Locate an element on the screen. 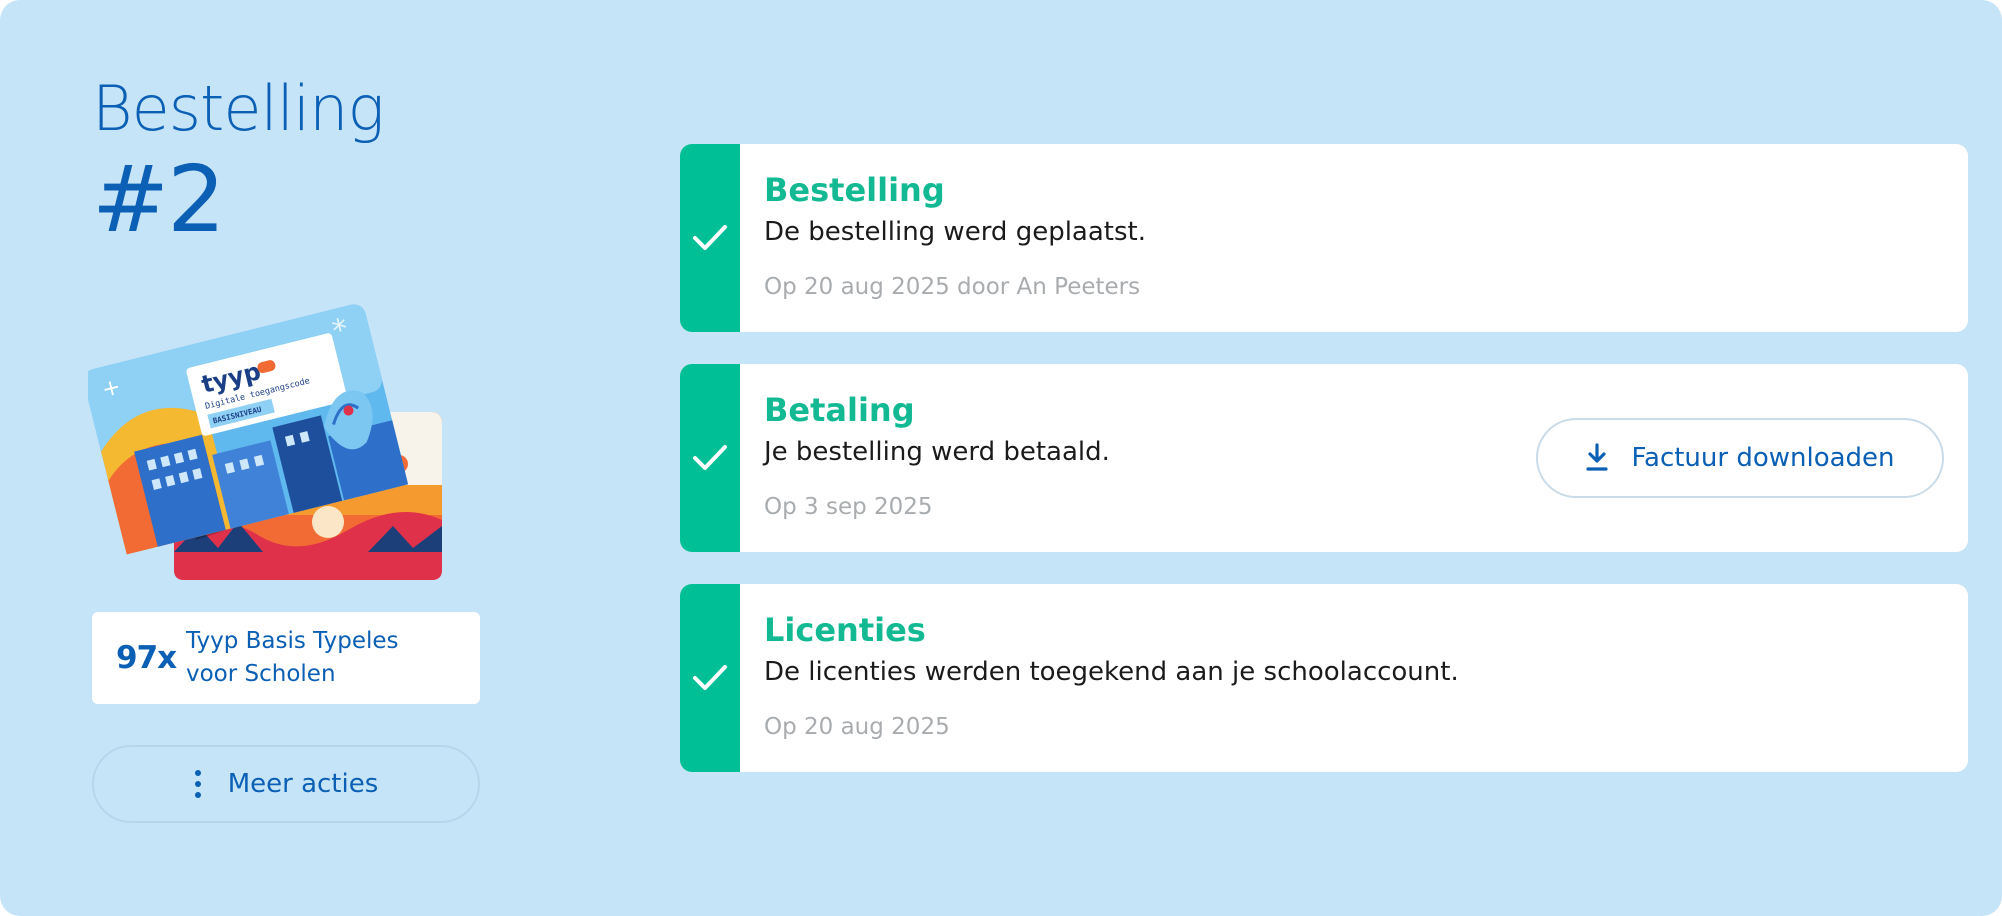  download-invoice-button: Factuur downloaden is located at coordinates (1740, 458).